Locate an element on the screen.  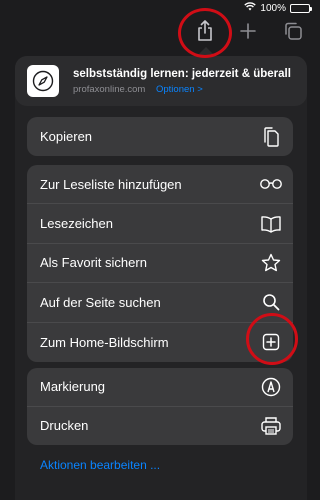
search-icon is located at coordinates (271, 302).